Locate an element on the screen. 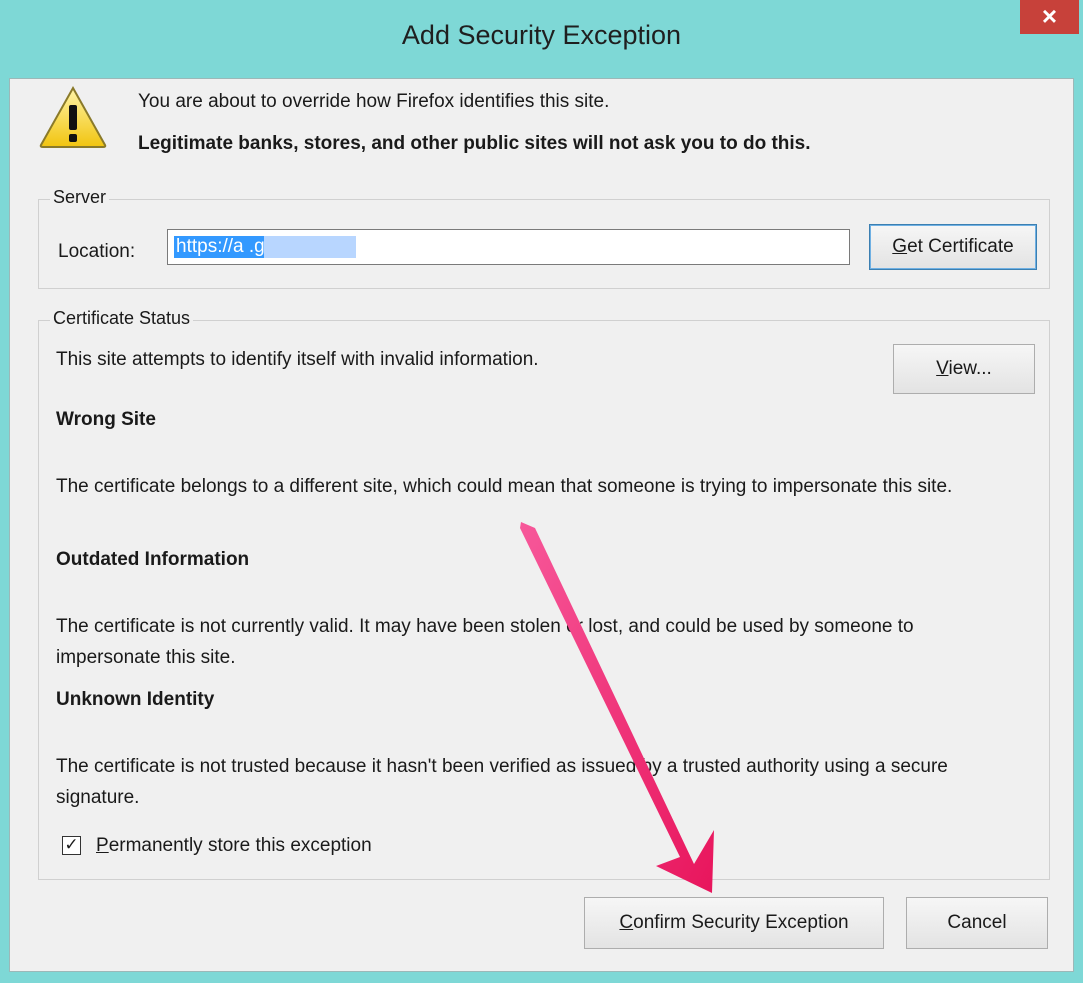 This screenshot has height=983, width=1083. checkbox-label: ermanently store this exception is located at coordinates (240, 845).